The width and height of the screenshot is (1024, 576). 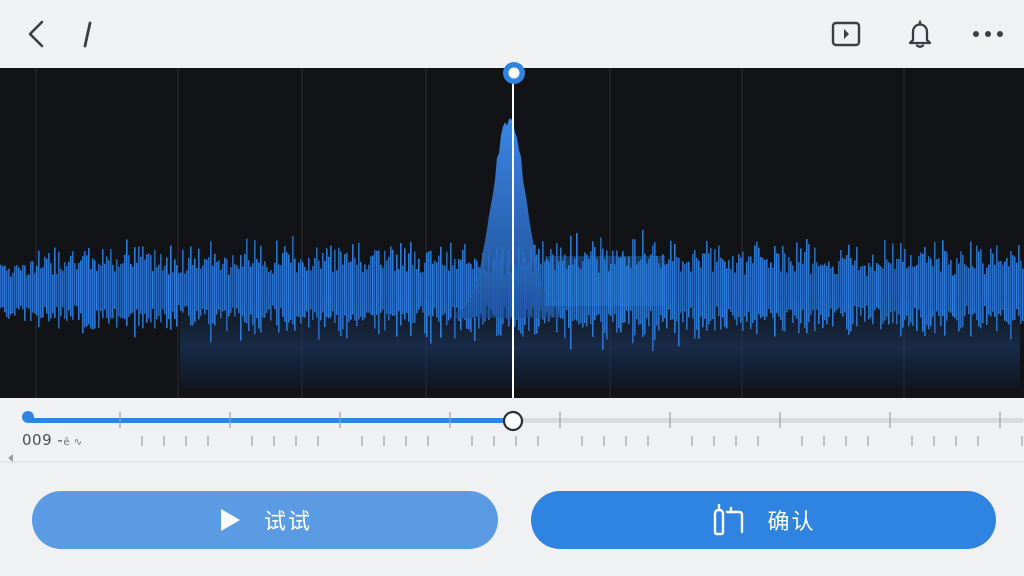 I want to click on scroll-left-icon, so click(x=10, y=458).